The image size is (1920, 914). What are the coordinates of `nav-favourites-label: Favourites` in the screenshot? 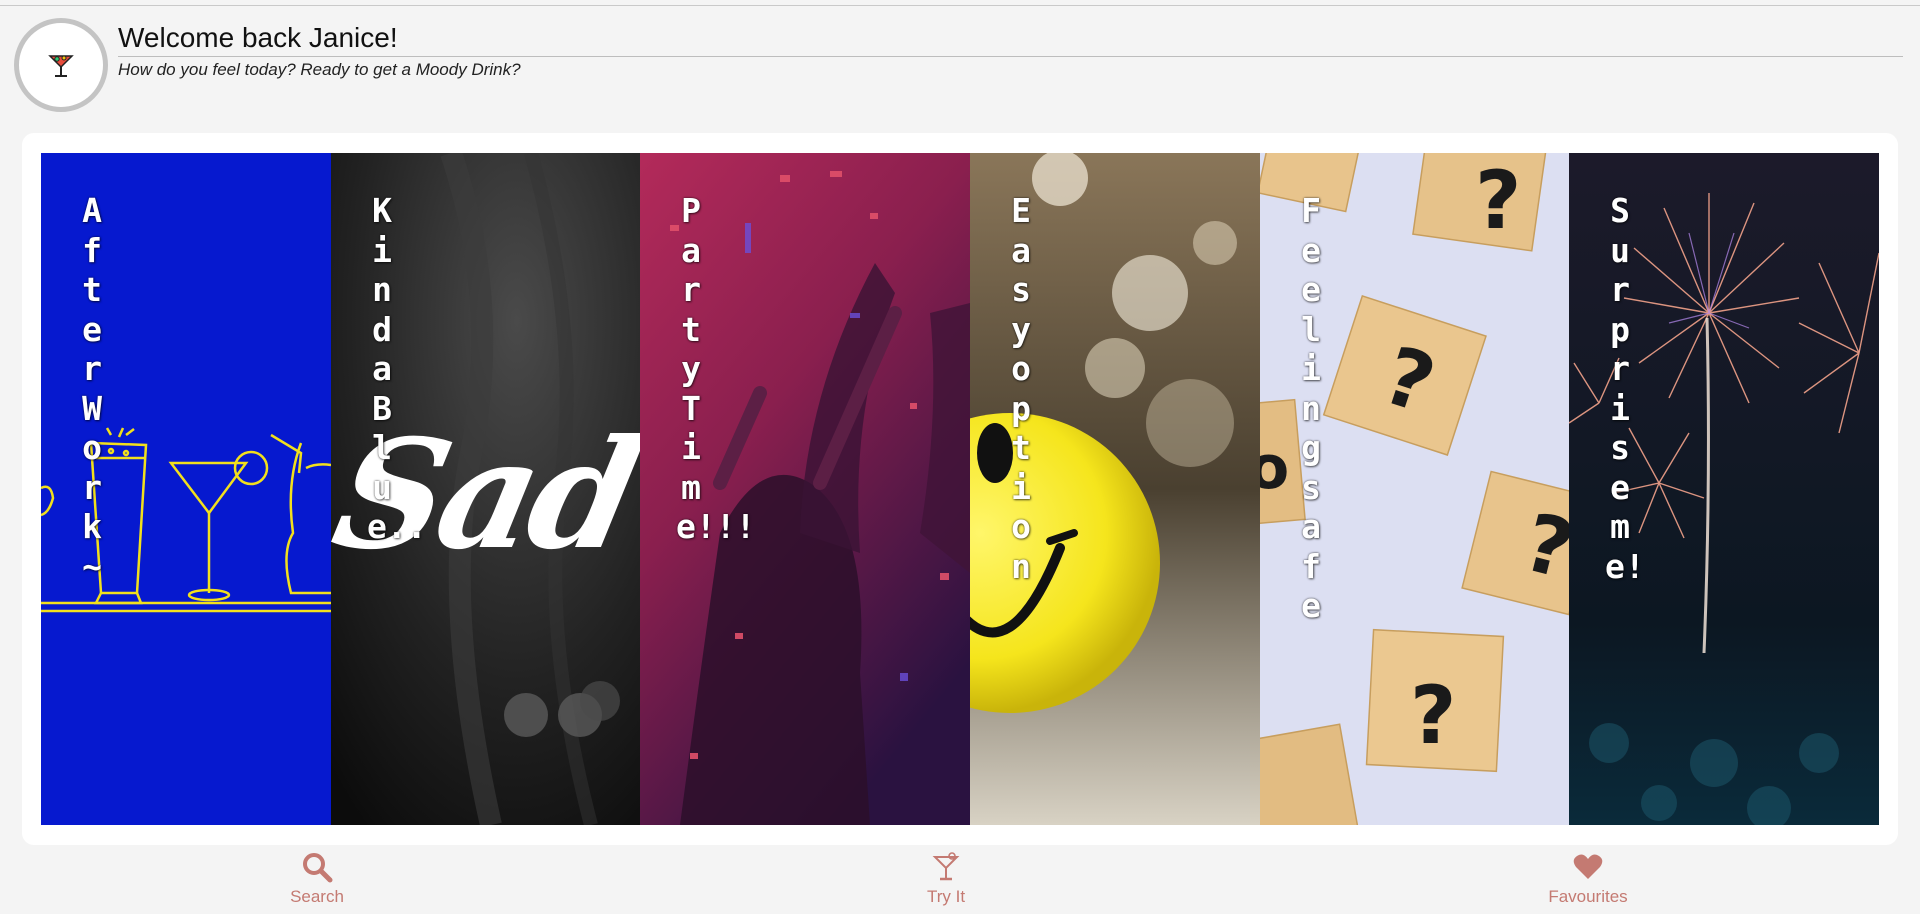 It's located at (1588, 896).